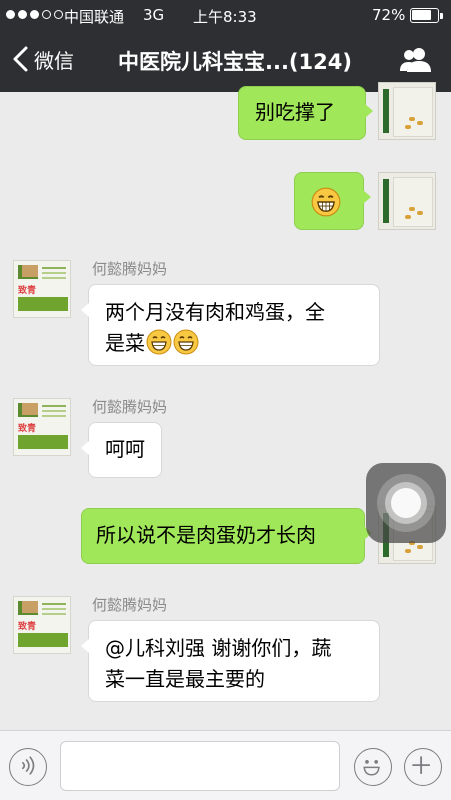 This screenshot has height=800, width=451. I want to click on group-members-icon, so click(416, 59).